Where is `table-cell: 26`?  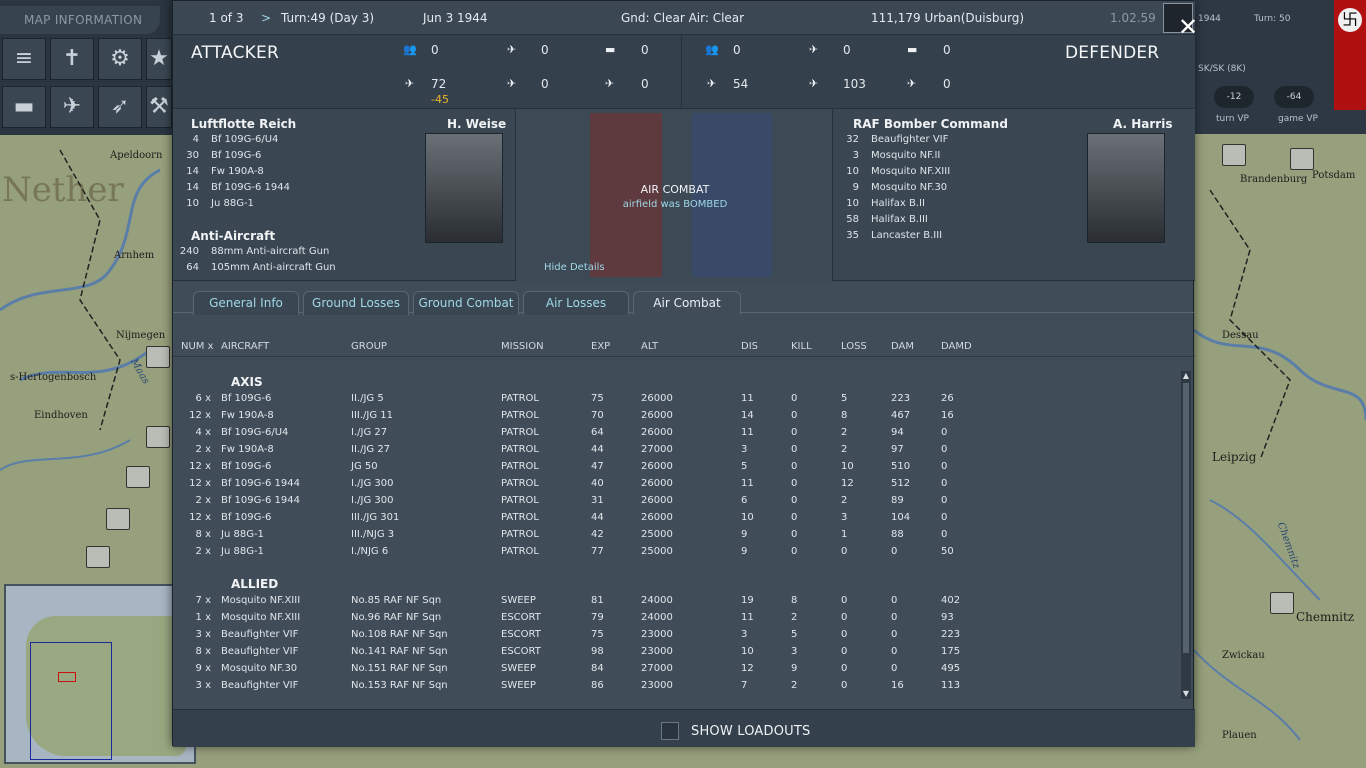 table-cell: 26 is located at coordinates (947, 398).